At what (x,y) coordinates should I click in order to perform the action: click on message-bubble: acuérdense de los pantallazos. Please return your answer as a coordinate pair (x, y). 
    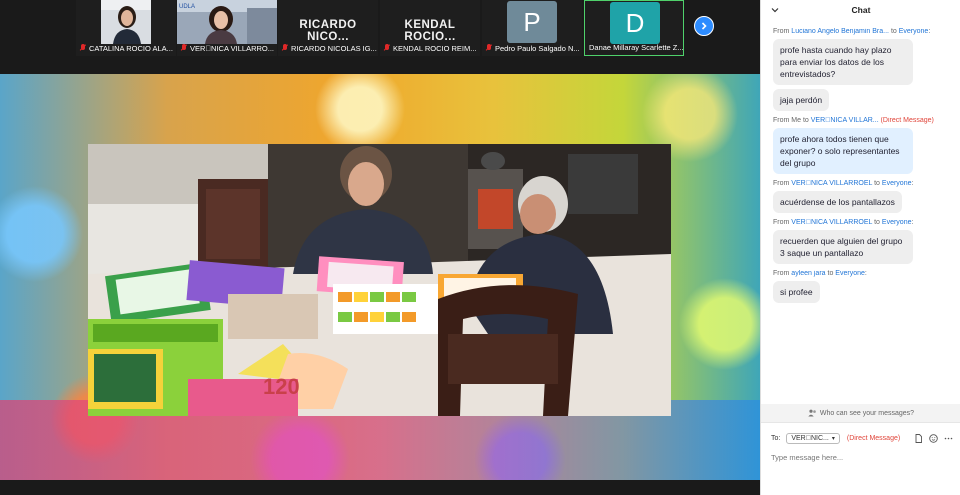
    Looking at the image, I should click on (837, 202).